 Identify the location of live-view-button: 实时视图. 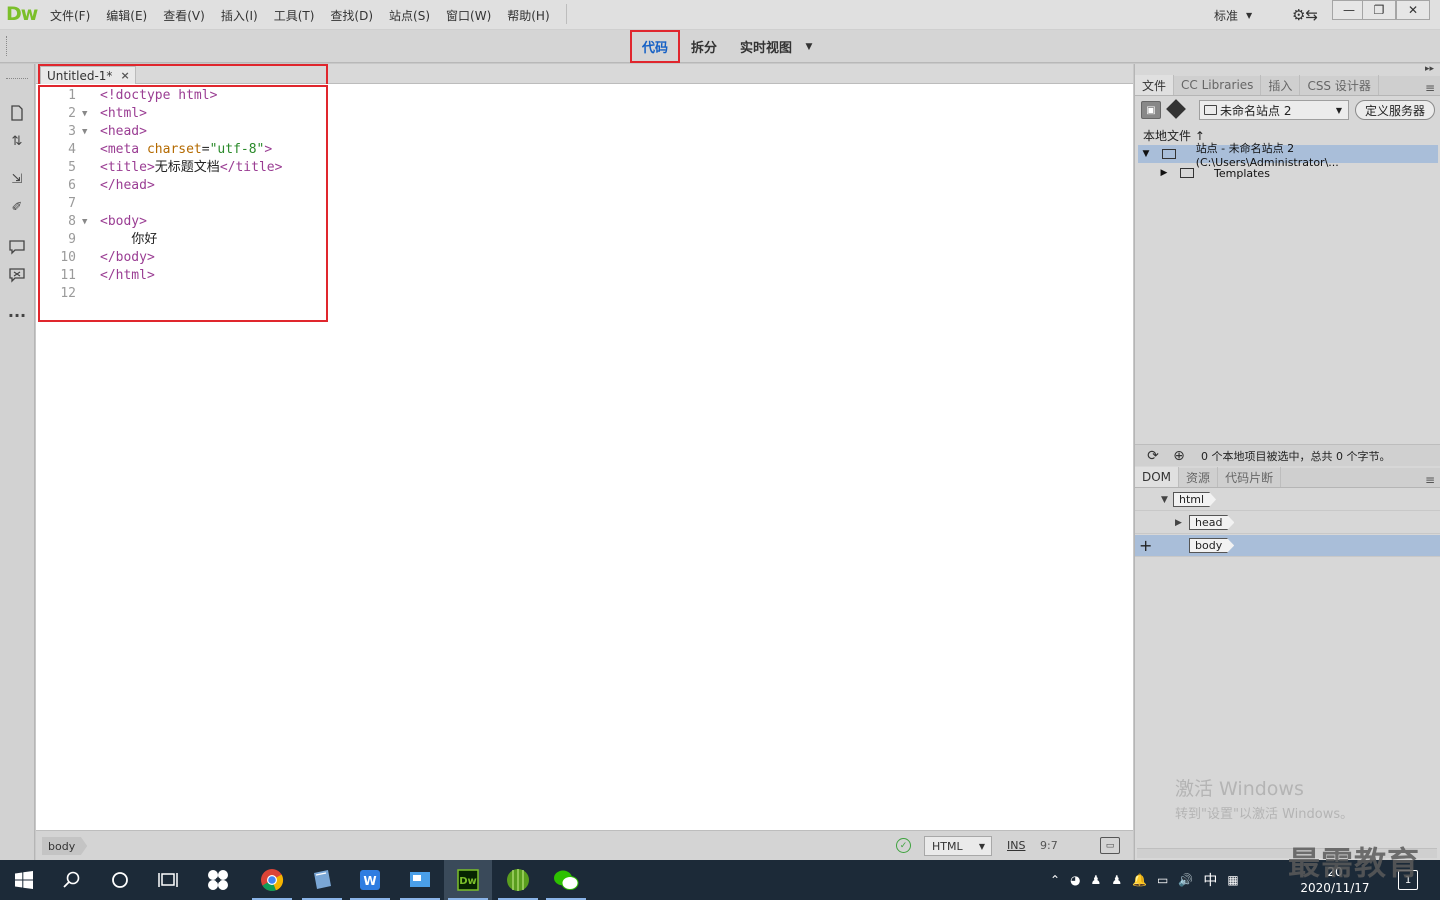
(766, 46).